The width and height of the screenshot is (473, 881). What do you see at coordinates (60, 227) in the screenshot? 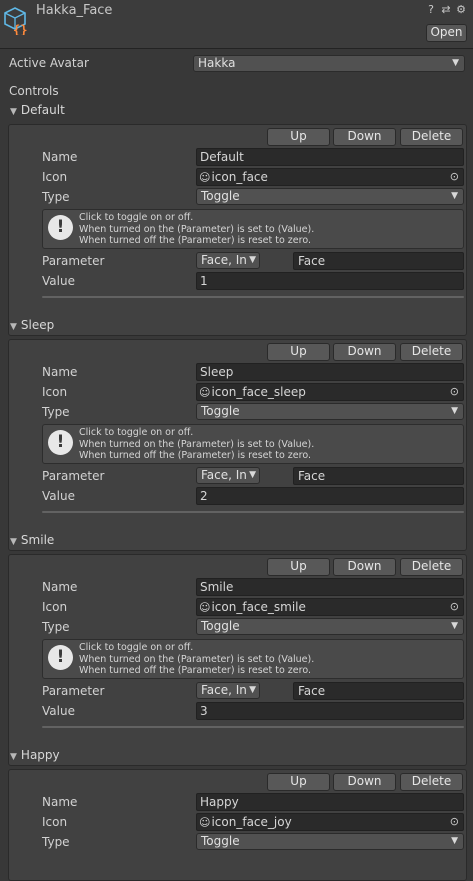
I see `info-icon: !` at bounding box center [60, 227].